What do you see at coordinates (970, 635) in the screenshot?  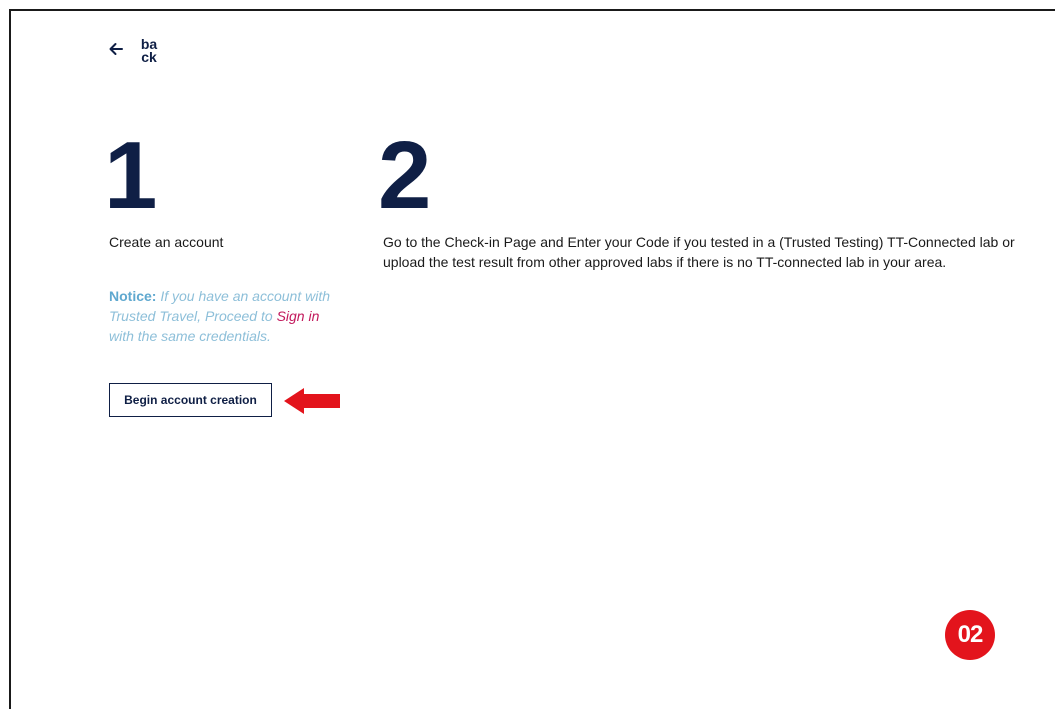 I see `step-badge: 02` at bounding box center [970, 635].